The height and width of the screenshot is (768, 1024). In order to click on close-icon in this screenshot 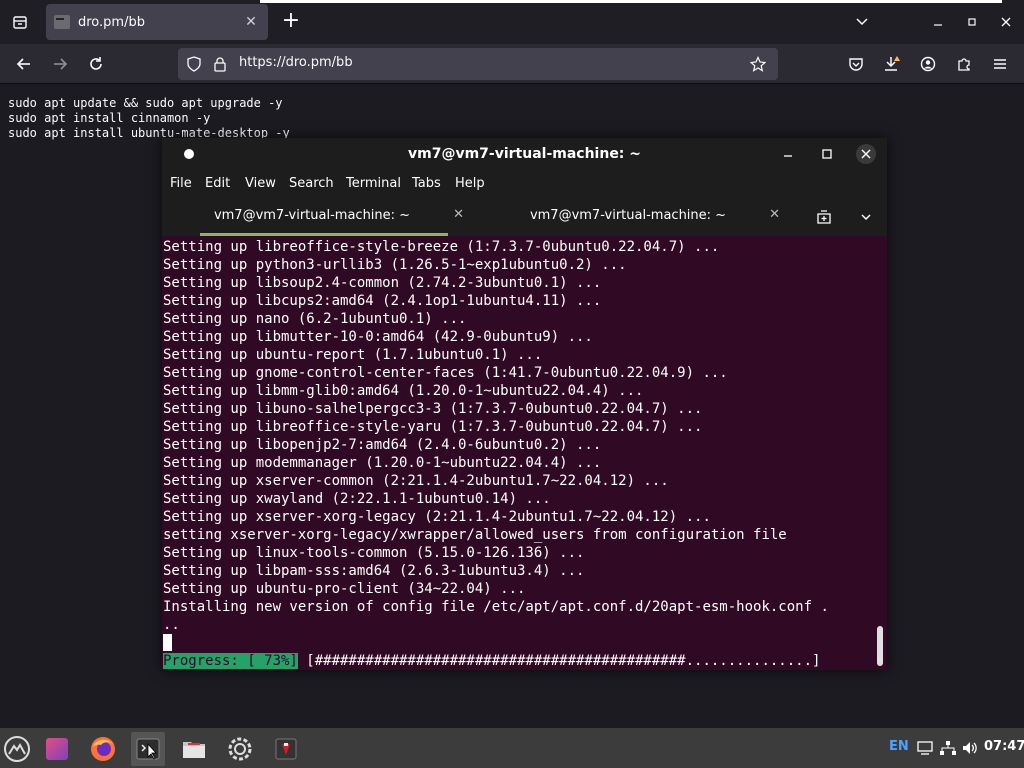, I will do `click(866, 154)`.